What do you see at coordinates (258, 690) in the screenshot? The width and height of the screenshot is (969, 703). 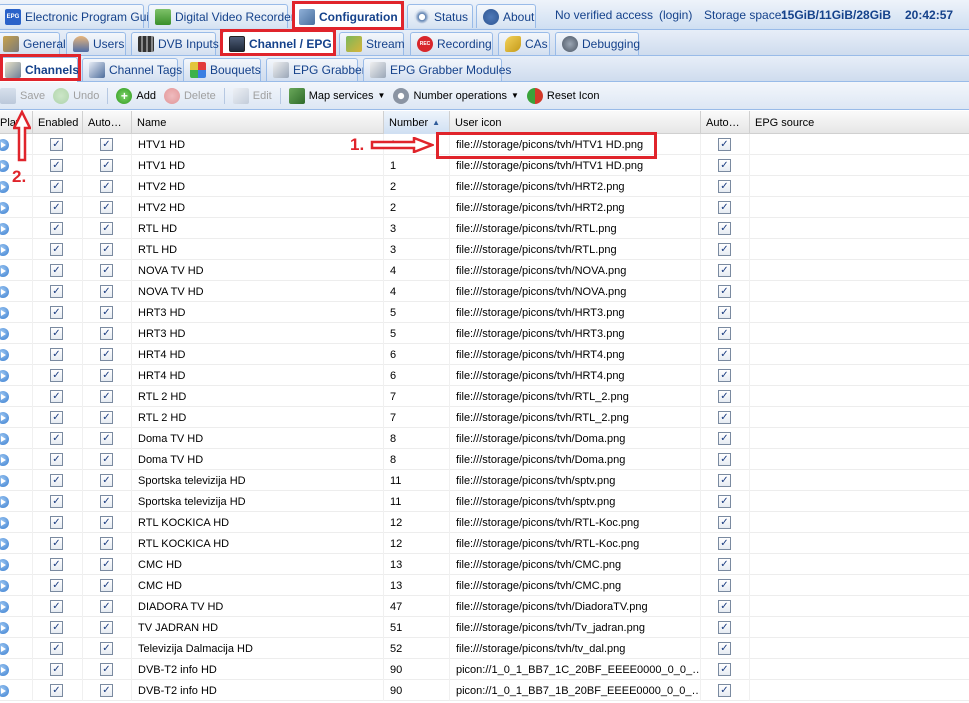 I see `name-cell: DVB-T2 info HD` at bounding box center [258, 690].